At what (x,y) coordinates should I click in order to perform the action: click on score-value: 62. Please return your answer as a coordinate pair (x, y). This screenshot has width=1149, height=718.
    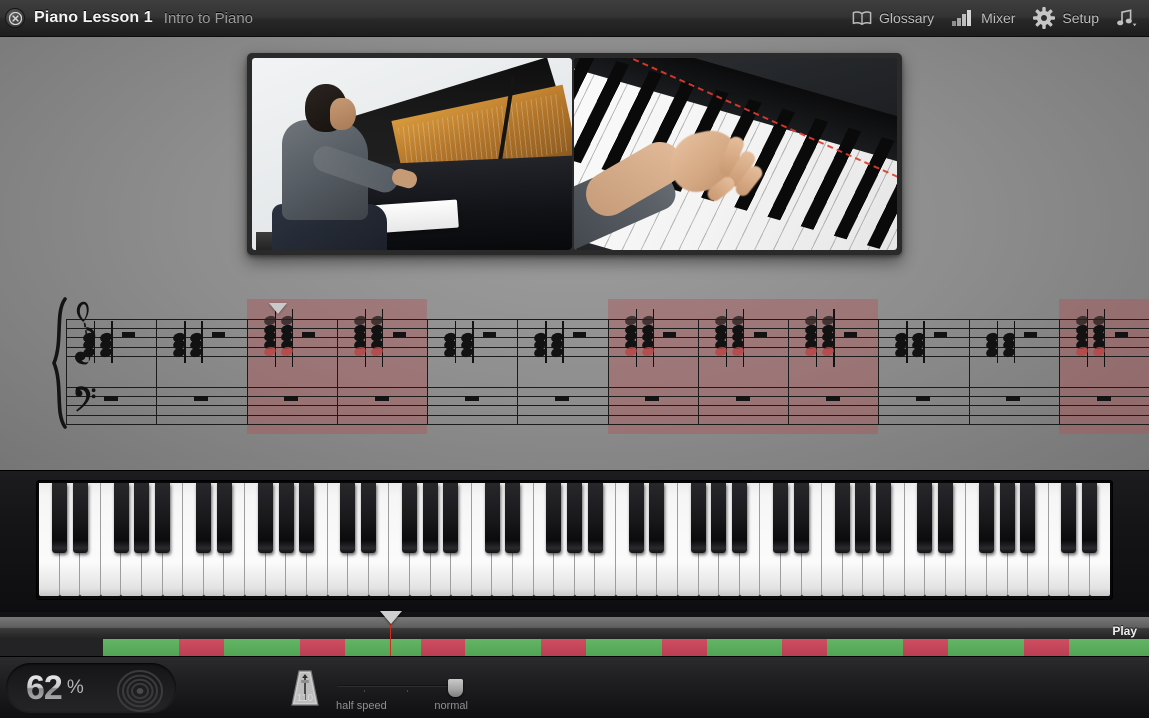
    Looking at the image, I should click on (44, 687).